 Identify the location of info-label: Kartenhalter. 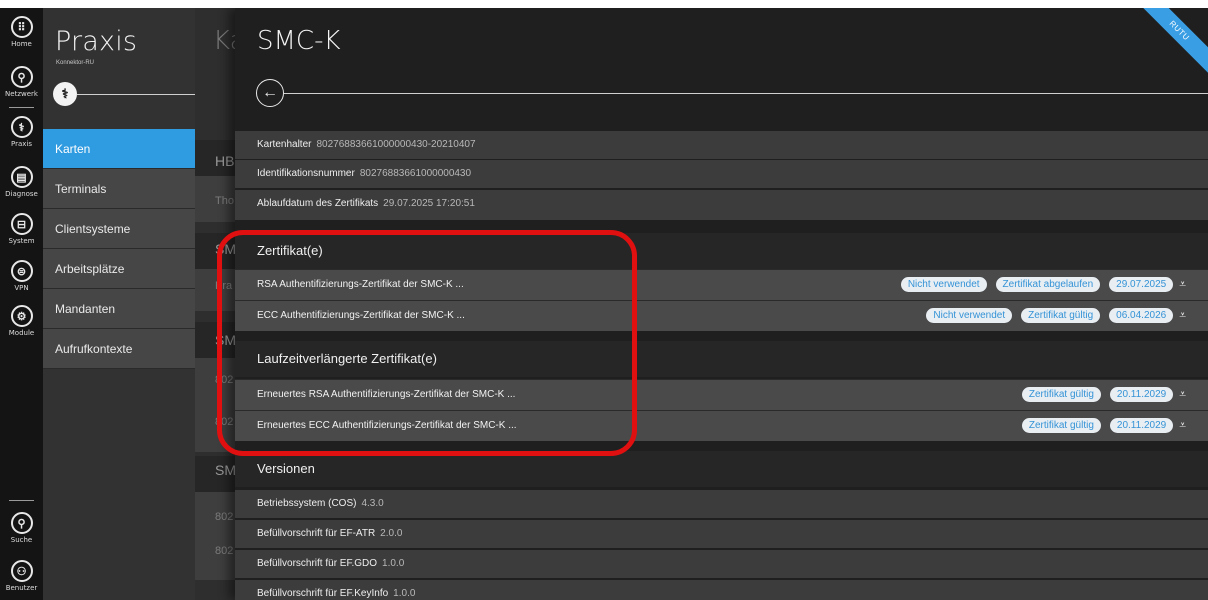
(284, 144).